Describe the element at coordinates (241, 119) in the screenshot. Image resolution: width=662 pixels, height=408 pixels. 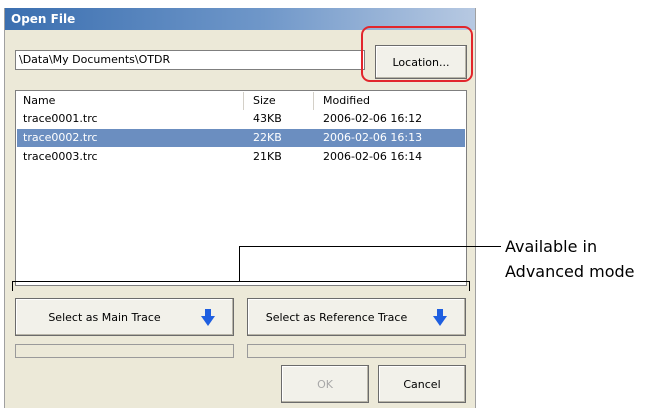
I see `file-row: trace0001.trc 43KB 2006-02-06 16:12` at that location.